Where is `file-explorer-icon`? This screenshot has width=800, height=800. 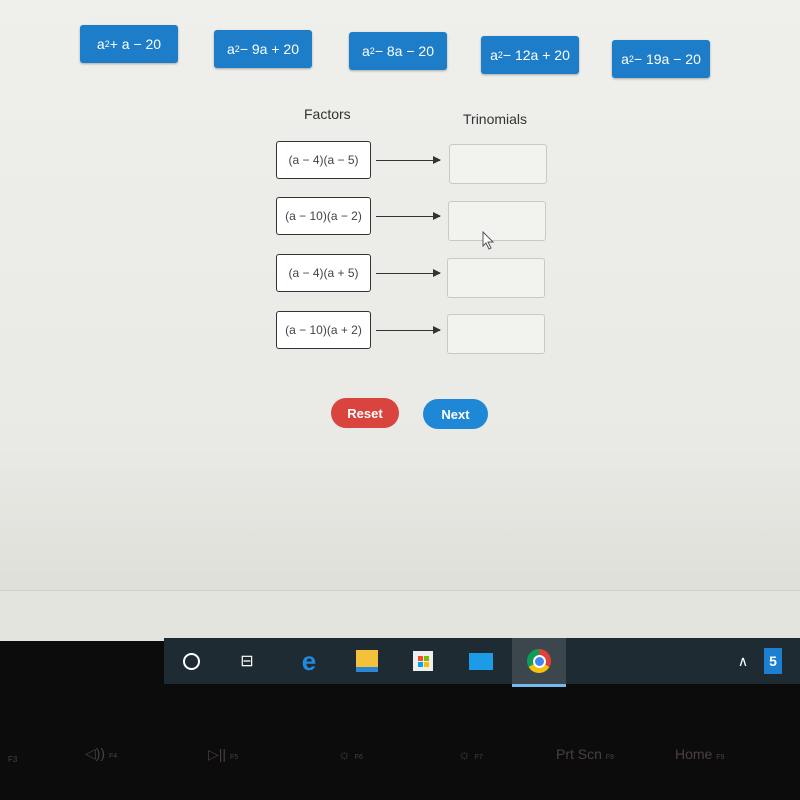
file-explorer-icon is located at coordinates (367, 661).